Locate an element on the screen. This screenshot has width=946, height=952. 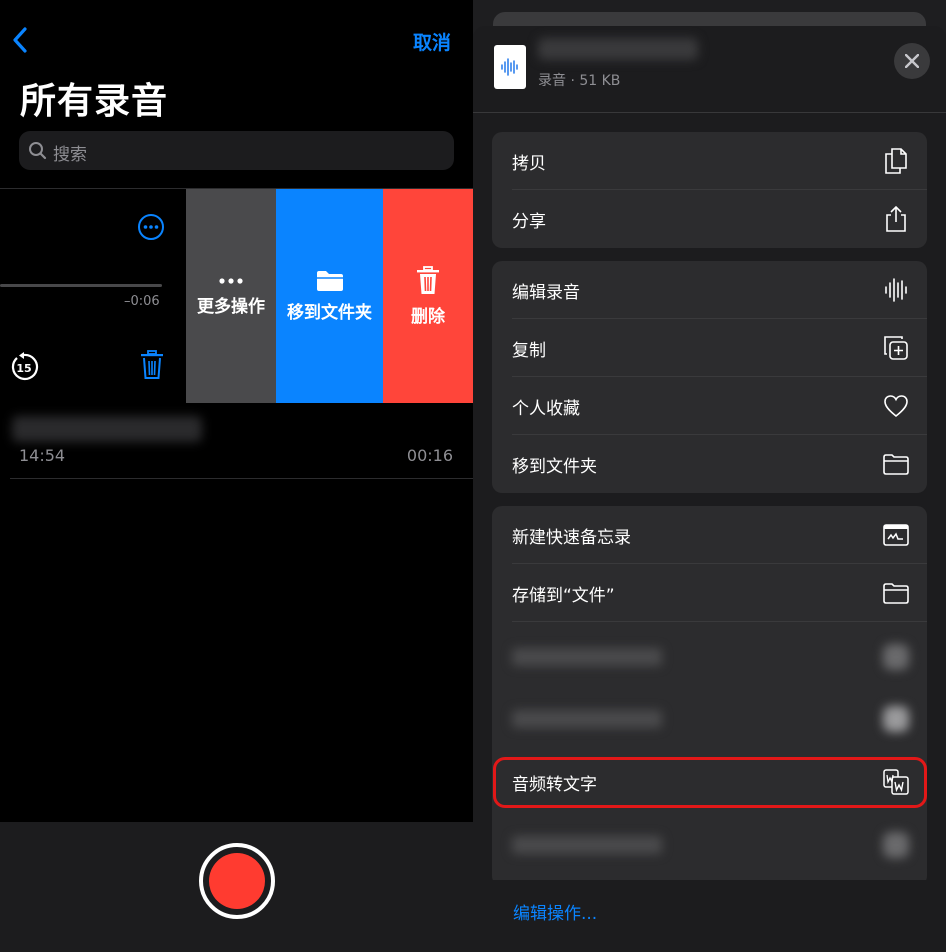
action-label: 移到文件夹 is located at coordinates (554, 467).